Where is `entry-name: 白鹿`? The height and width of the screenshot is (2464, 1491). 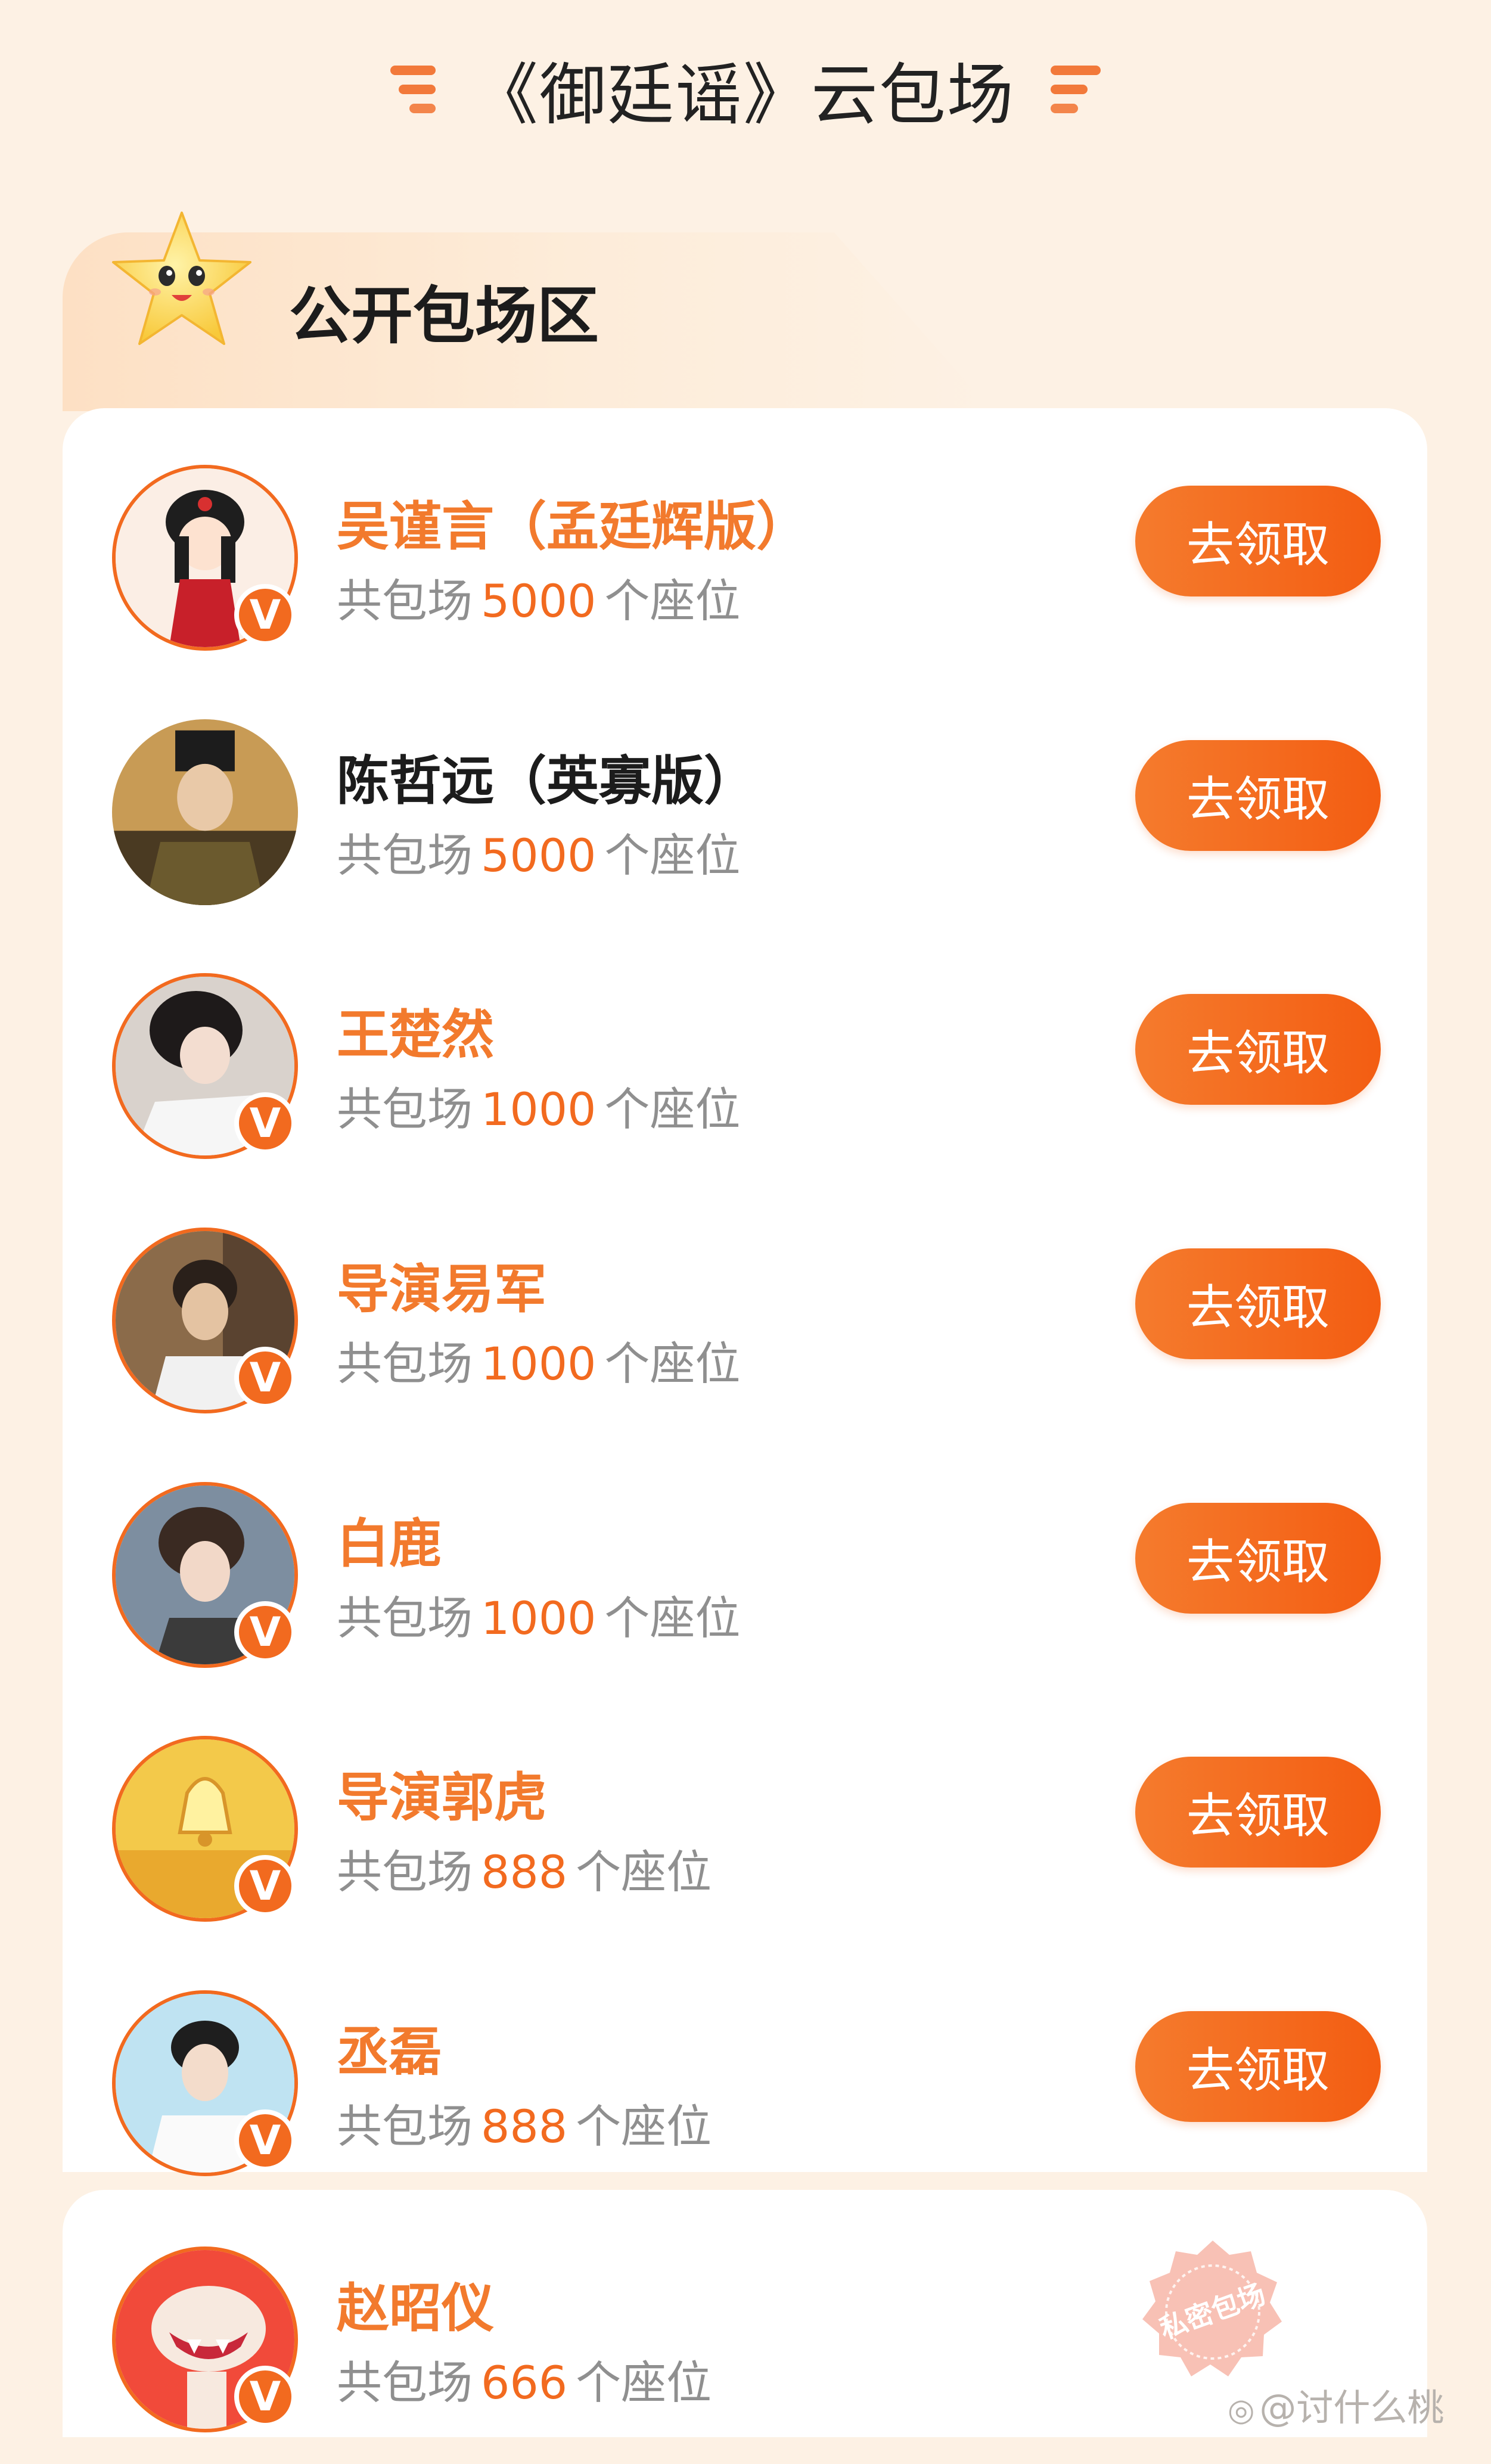 entry-name: 白鹿 is located at coordinates (389, 1543).